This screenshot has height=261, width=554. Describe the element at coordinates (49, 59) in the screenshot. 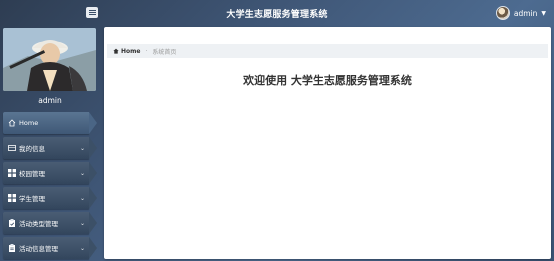

I see `profile-image` at that location.